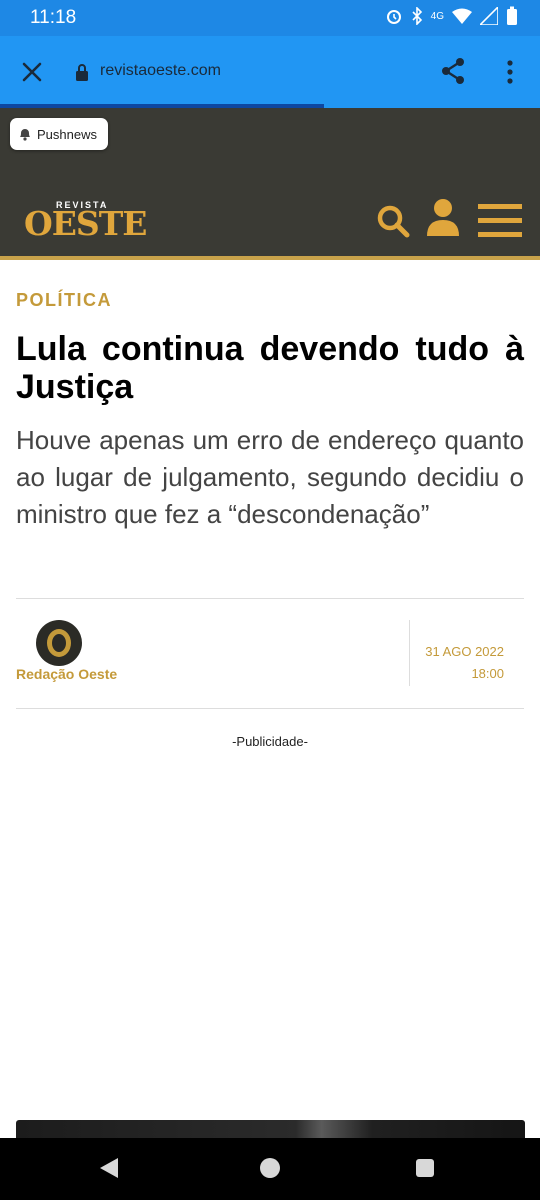 This screenshot has width=540, height=1200. What do you see at coordinates (417, 16) in the screenshot?
I see `bluetooth-icon` at bounding box center [417, 16].